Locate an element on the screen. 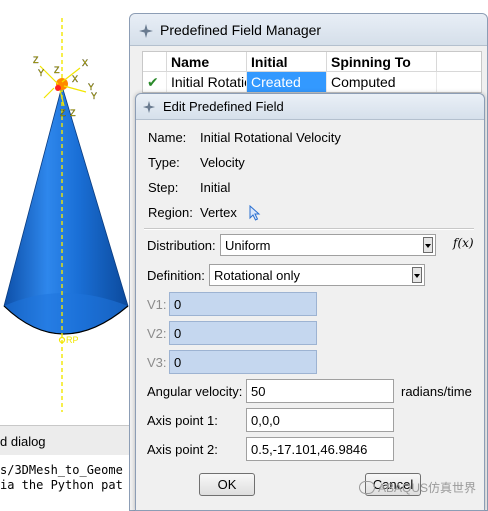  v3-label: V3: is located at coordinates (157, 362).